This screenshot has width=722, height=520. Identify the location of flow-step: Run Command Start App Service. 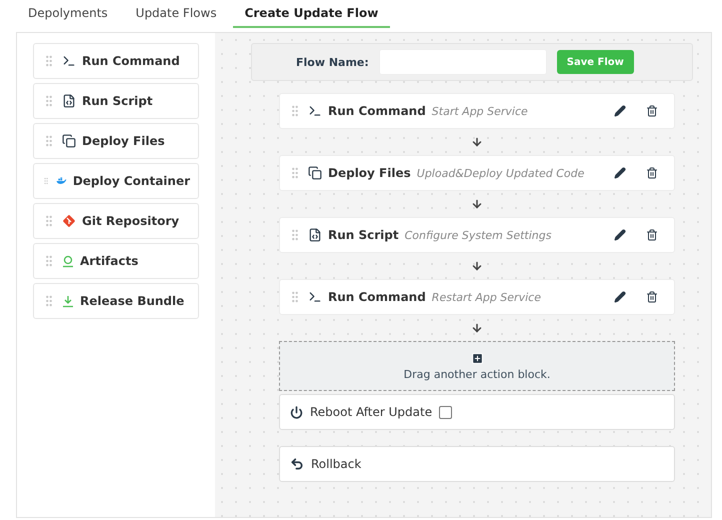
(477, 111).